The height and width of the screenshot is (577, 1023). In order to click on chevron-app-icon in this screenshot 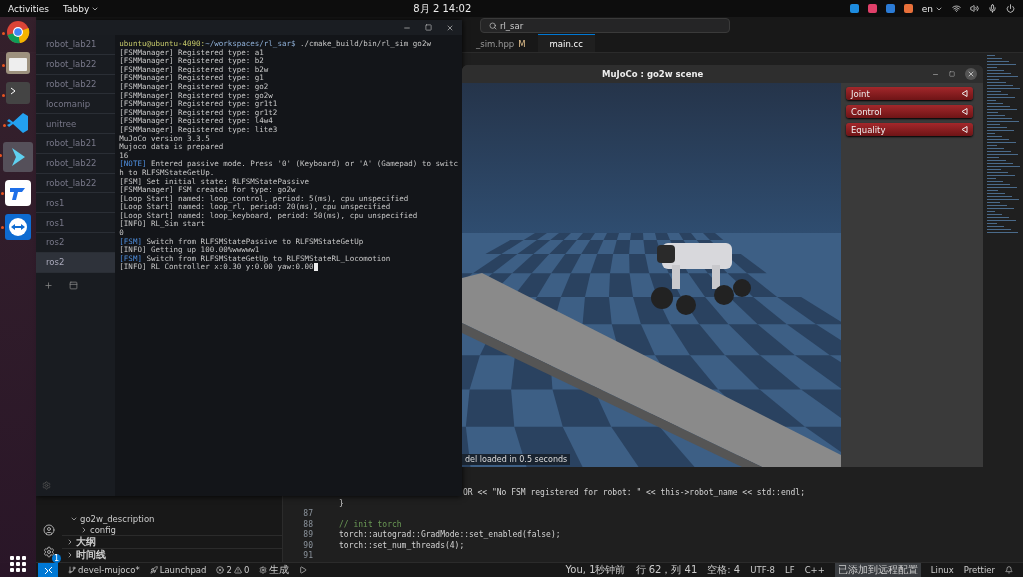, I will do `click(18, 157)`.